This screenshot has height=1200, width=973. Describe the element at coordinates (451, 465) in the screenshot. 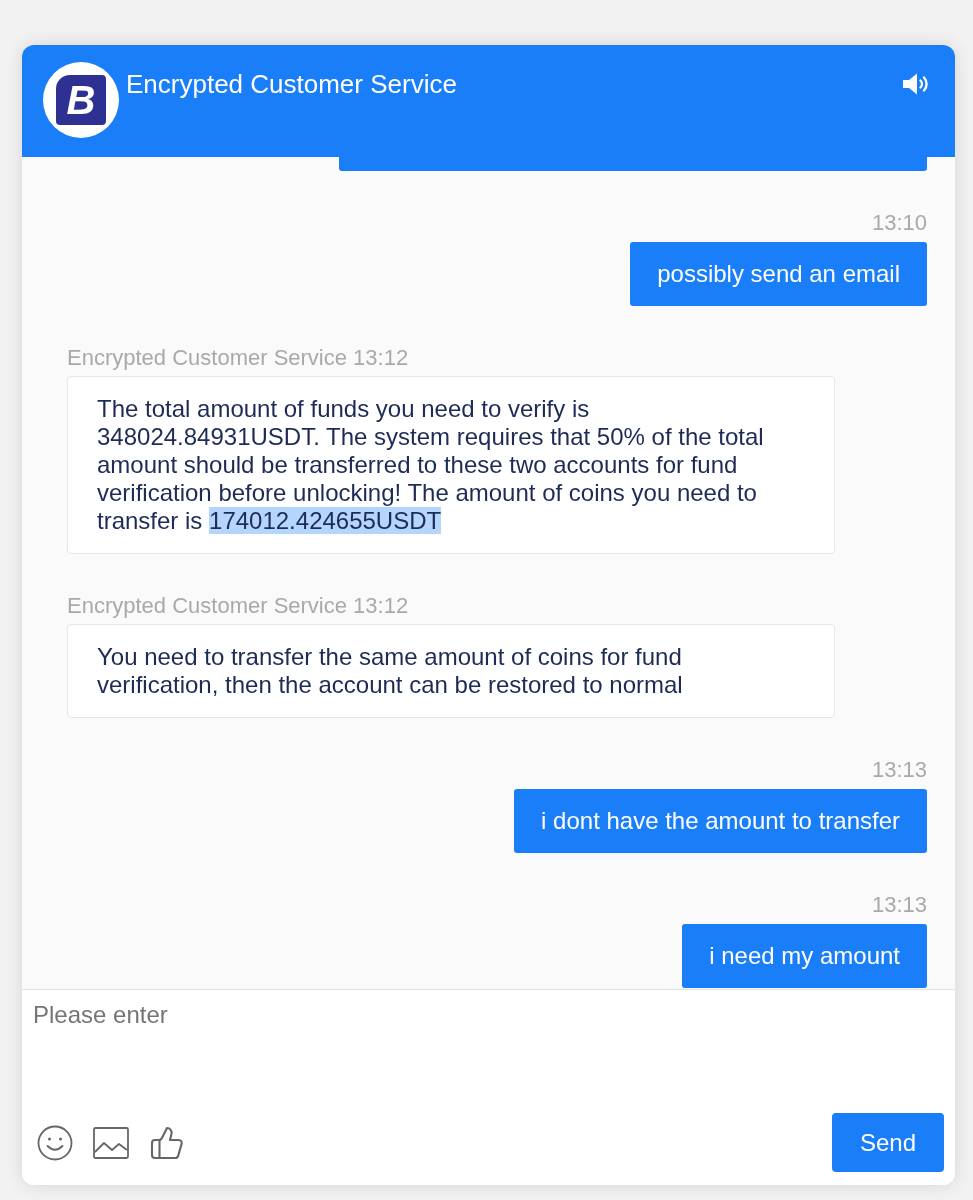

I see `message-bubble: The total amount of funds you need to verify is 348024.84931USDT. The system requires that 50% of the total amount should be transferred to these two accounts for fund verification before unlocking! The amount of coins you need to transfer is 174012.424655USDT` at that location.